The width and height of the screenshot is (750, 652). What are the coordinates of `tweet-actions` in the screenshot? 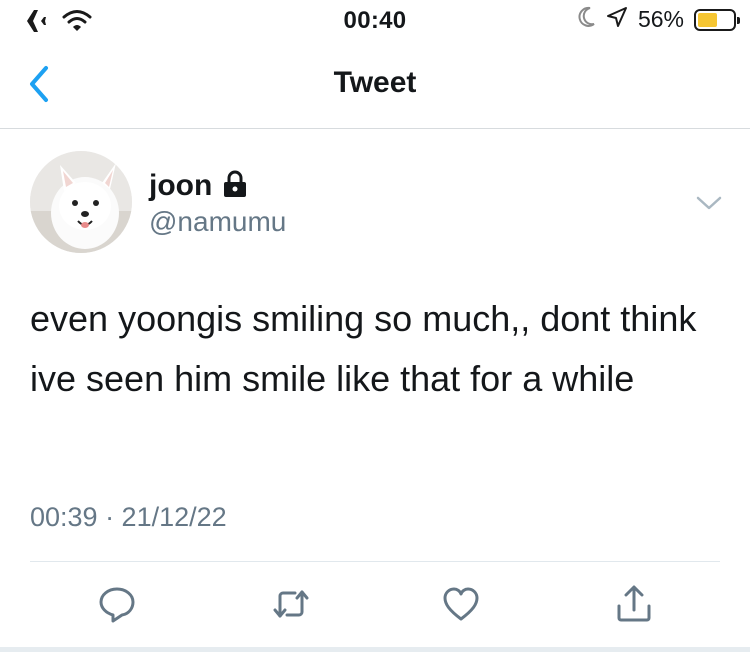 It's located at (375, 604).